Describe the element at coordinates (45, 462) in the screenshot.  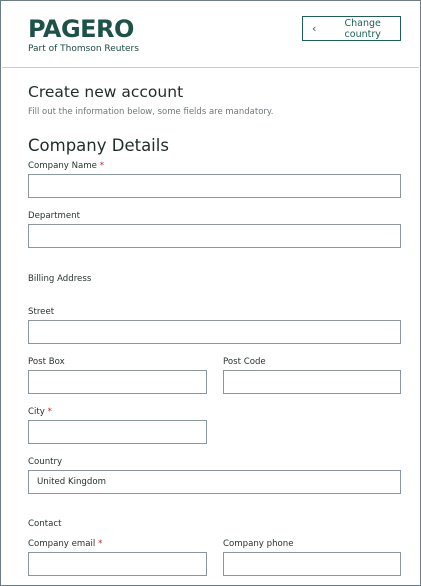
I see `country-label: Country` at that location.